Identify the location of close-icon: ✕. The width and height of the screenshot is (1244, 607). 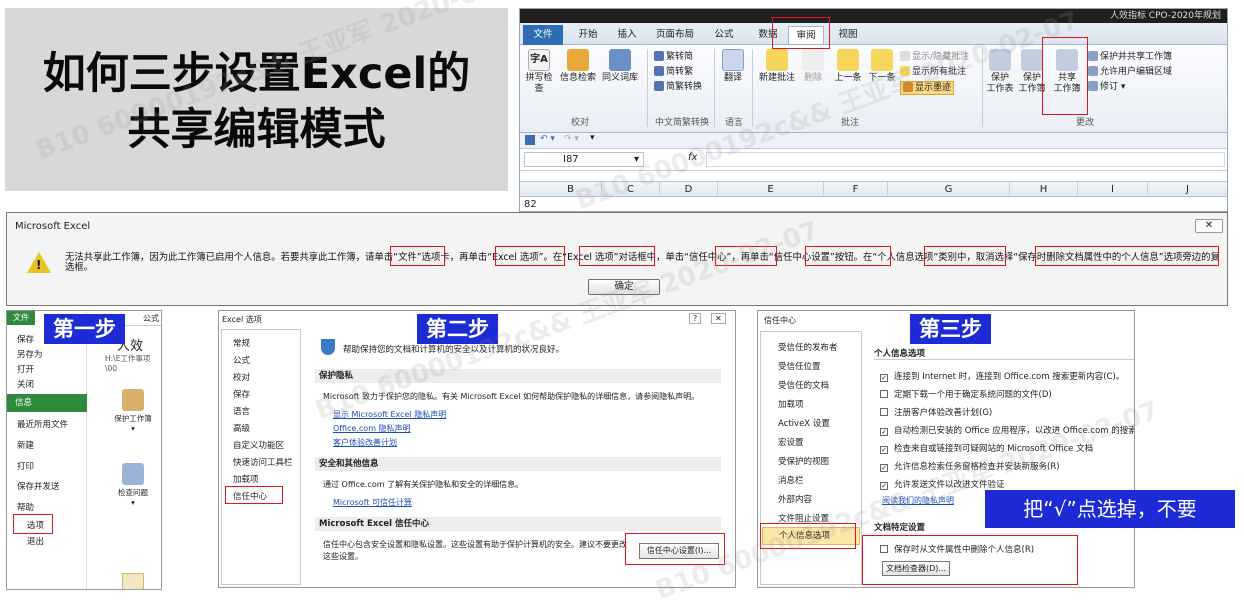
(1209, 226).